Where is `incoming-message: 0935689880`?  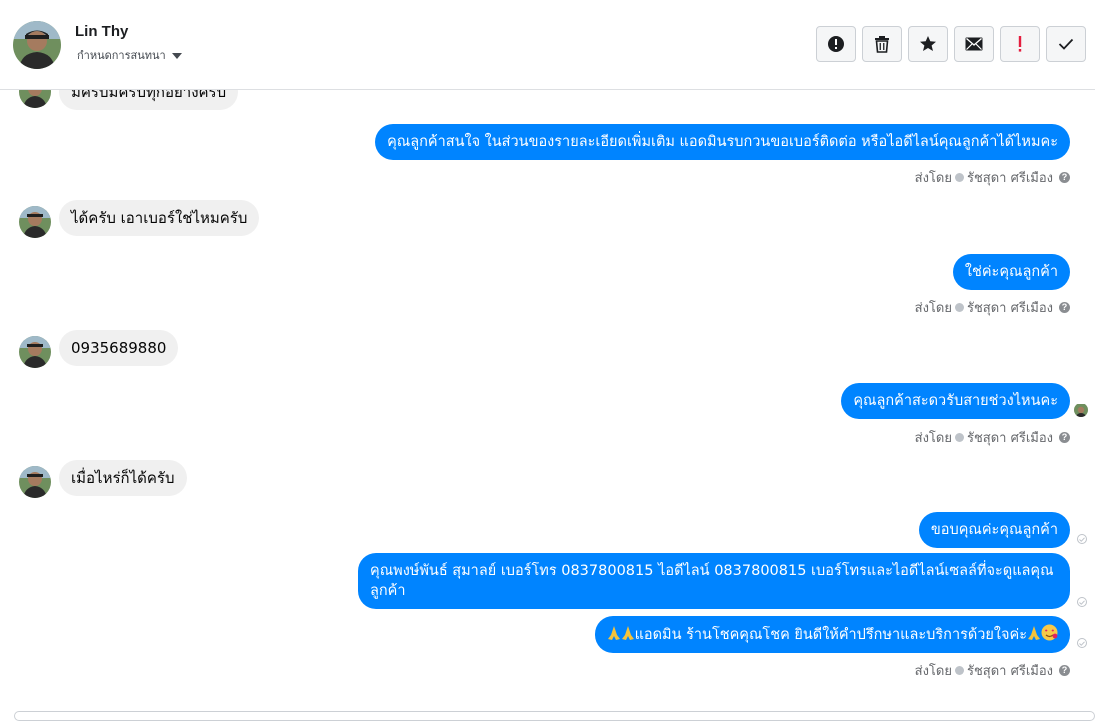
incoming-message: 0935689880 is located at coordinates (119, 348).